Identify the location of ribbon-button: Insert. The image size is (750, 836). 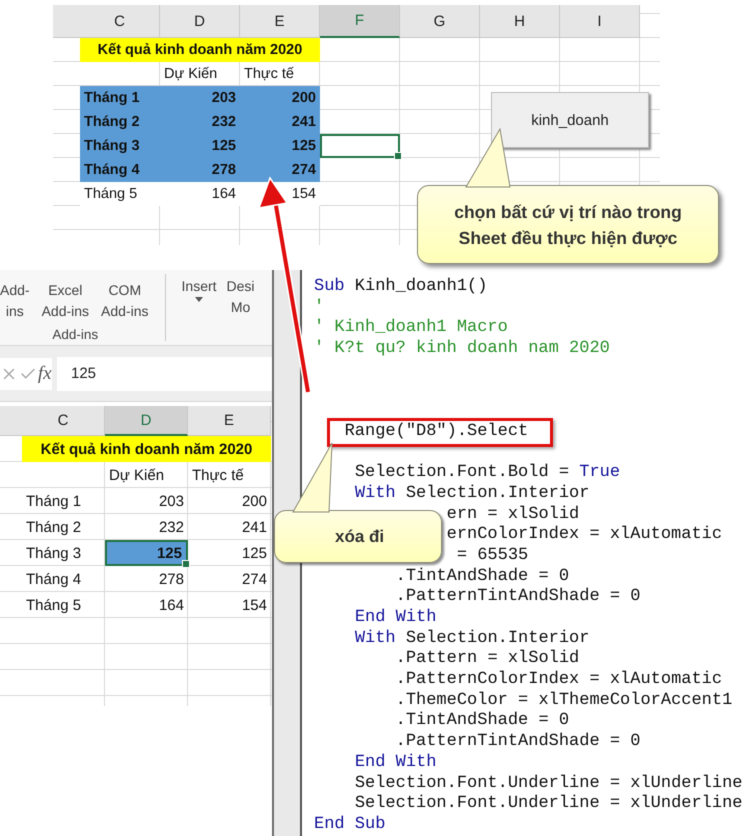
(199, 307).